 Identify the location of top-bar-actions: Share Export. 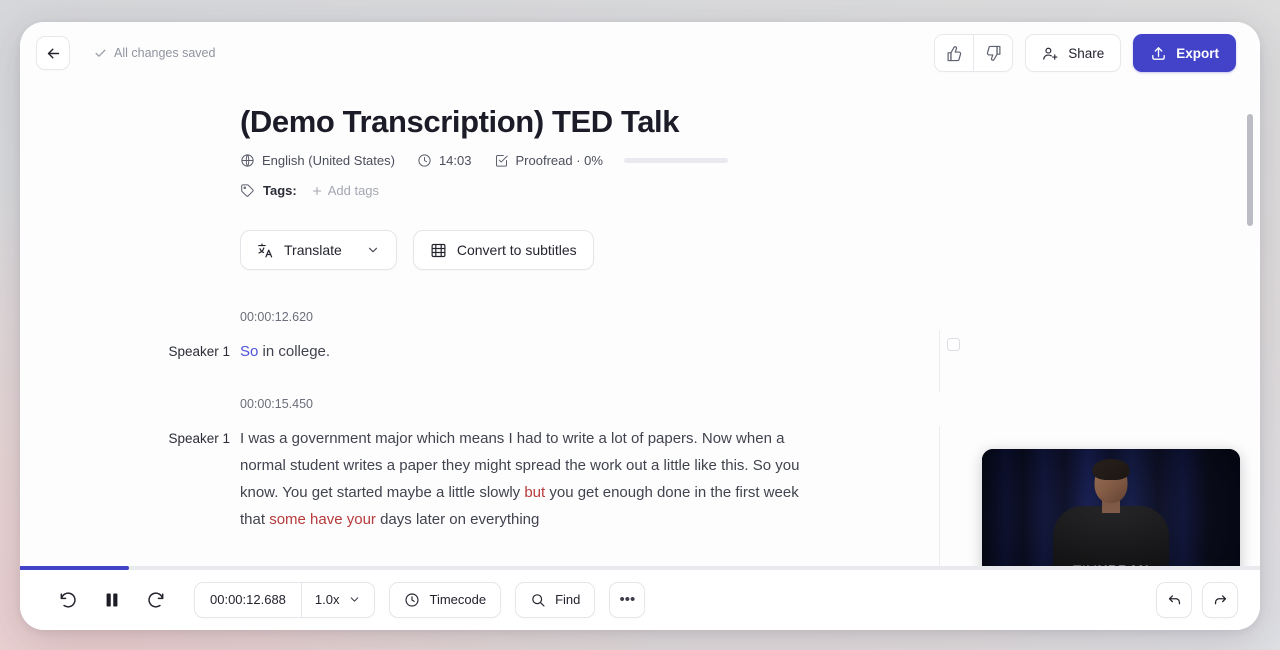
(1085, 53).